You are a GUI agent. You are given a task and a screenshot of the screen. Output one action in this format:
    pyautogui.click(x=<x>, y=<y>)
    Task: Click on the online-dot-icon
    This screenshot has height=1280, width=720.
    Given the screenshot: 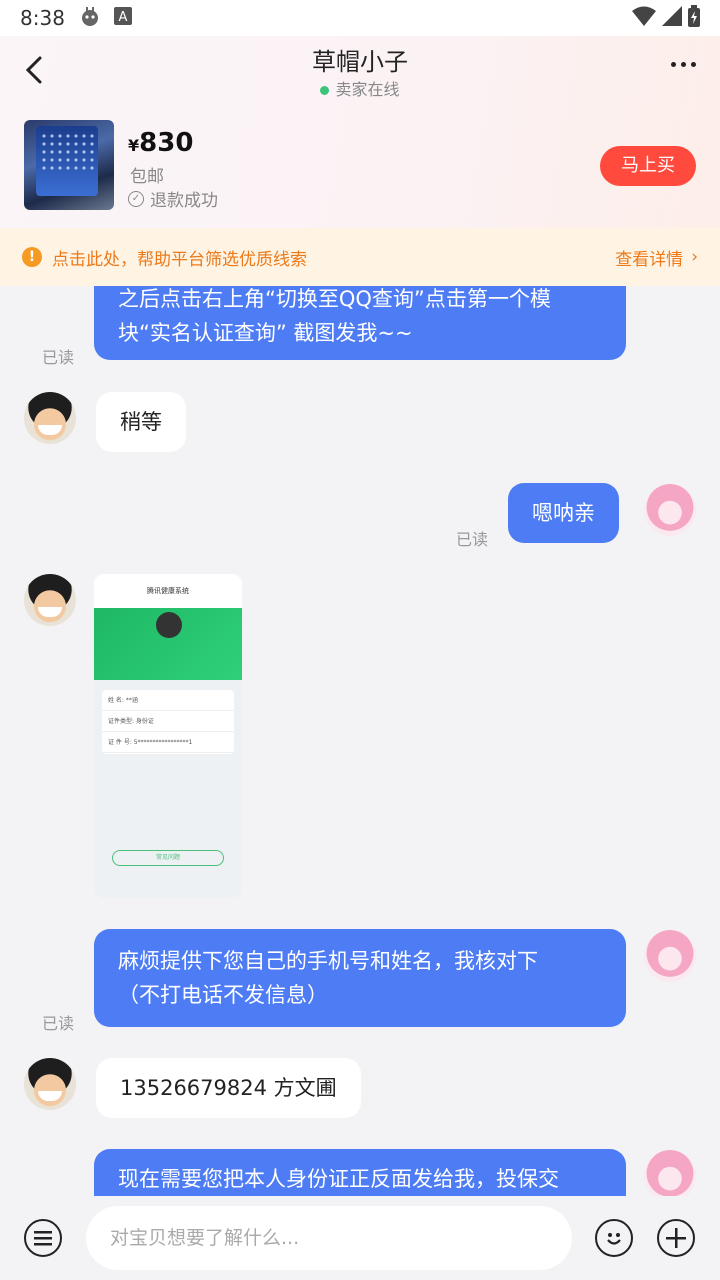 What is the action you would take?
    pyautogui.click(x=325, y=90)
    